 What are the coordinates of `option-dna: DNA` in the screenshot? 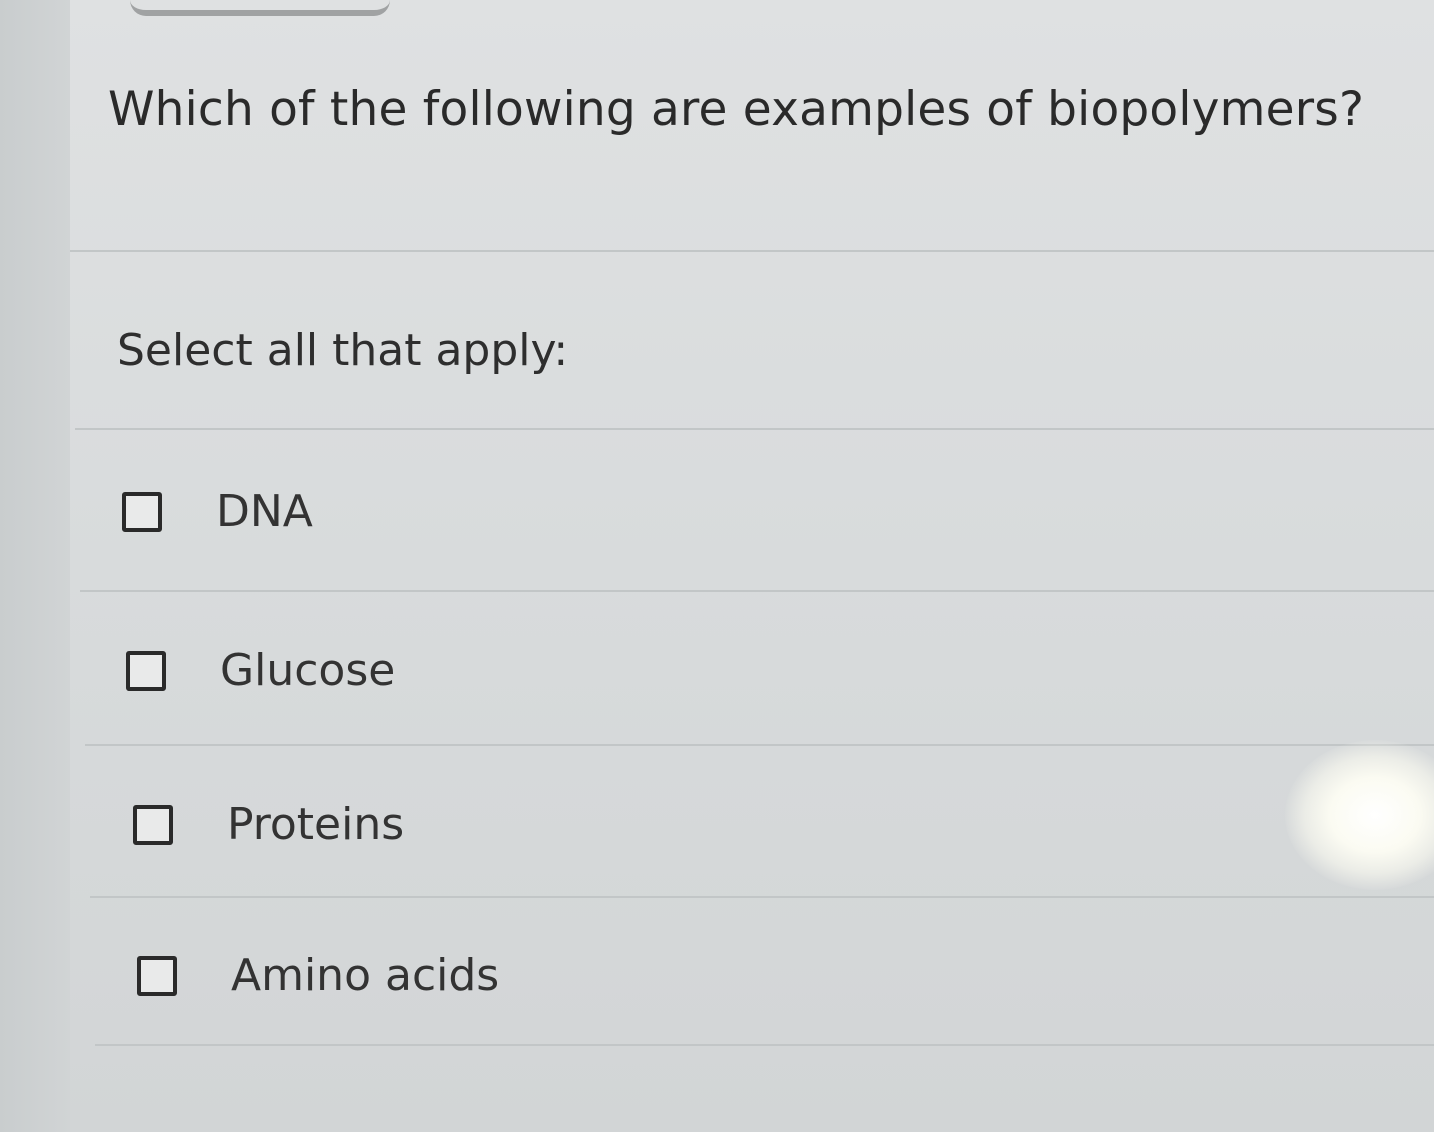 It's located at (217, 511).